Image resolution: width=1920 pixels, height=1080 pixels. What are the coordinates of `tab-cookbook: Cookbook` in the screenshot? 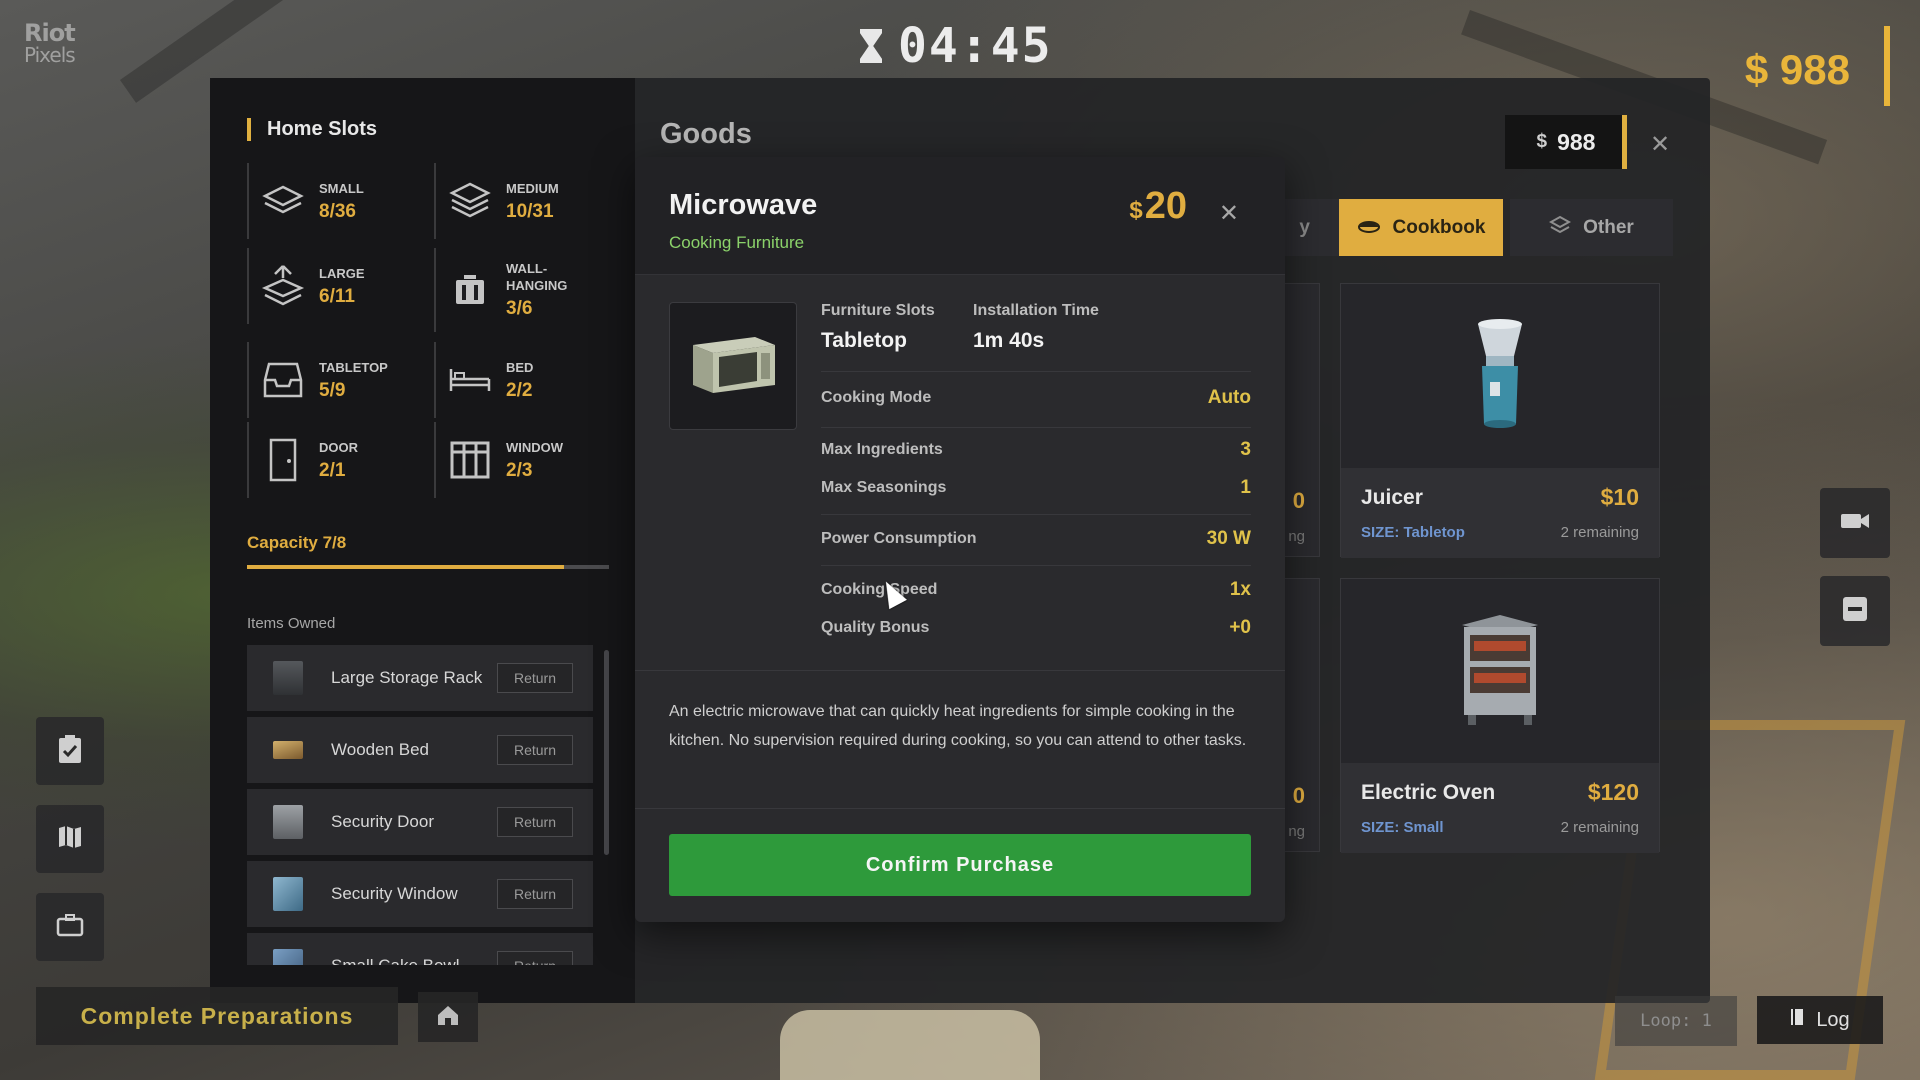 It's located at (1421, 227).